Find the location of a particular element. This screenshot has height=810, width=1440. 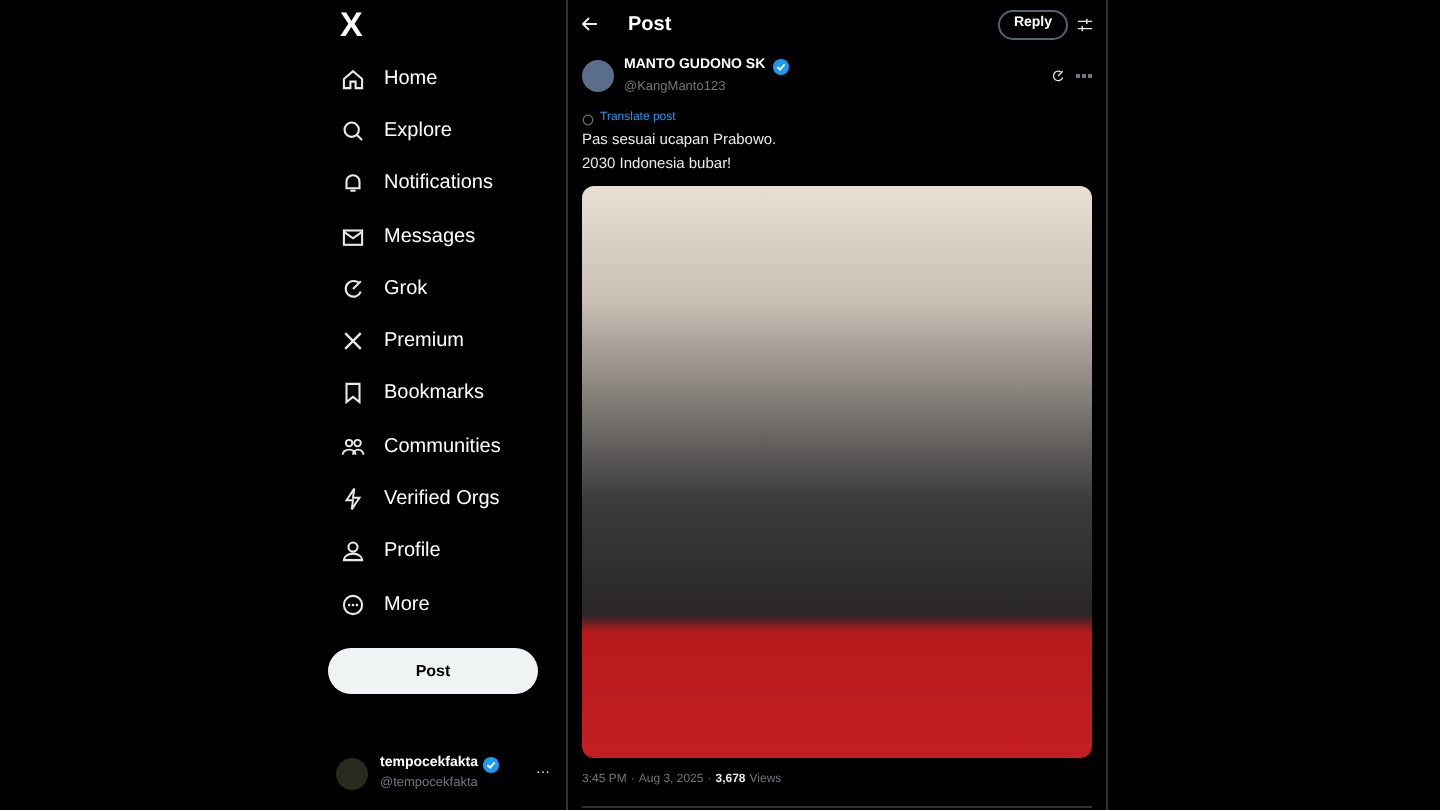

bookmark-icon is located at coordinates (353, 393).